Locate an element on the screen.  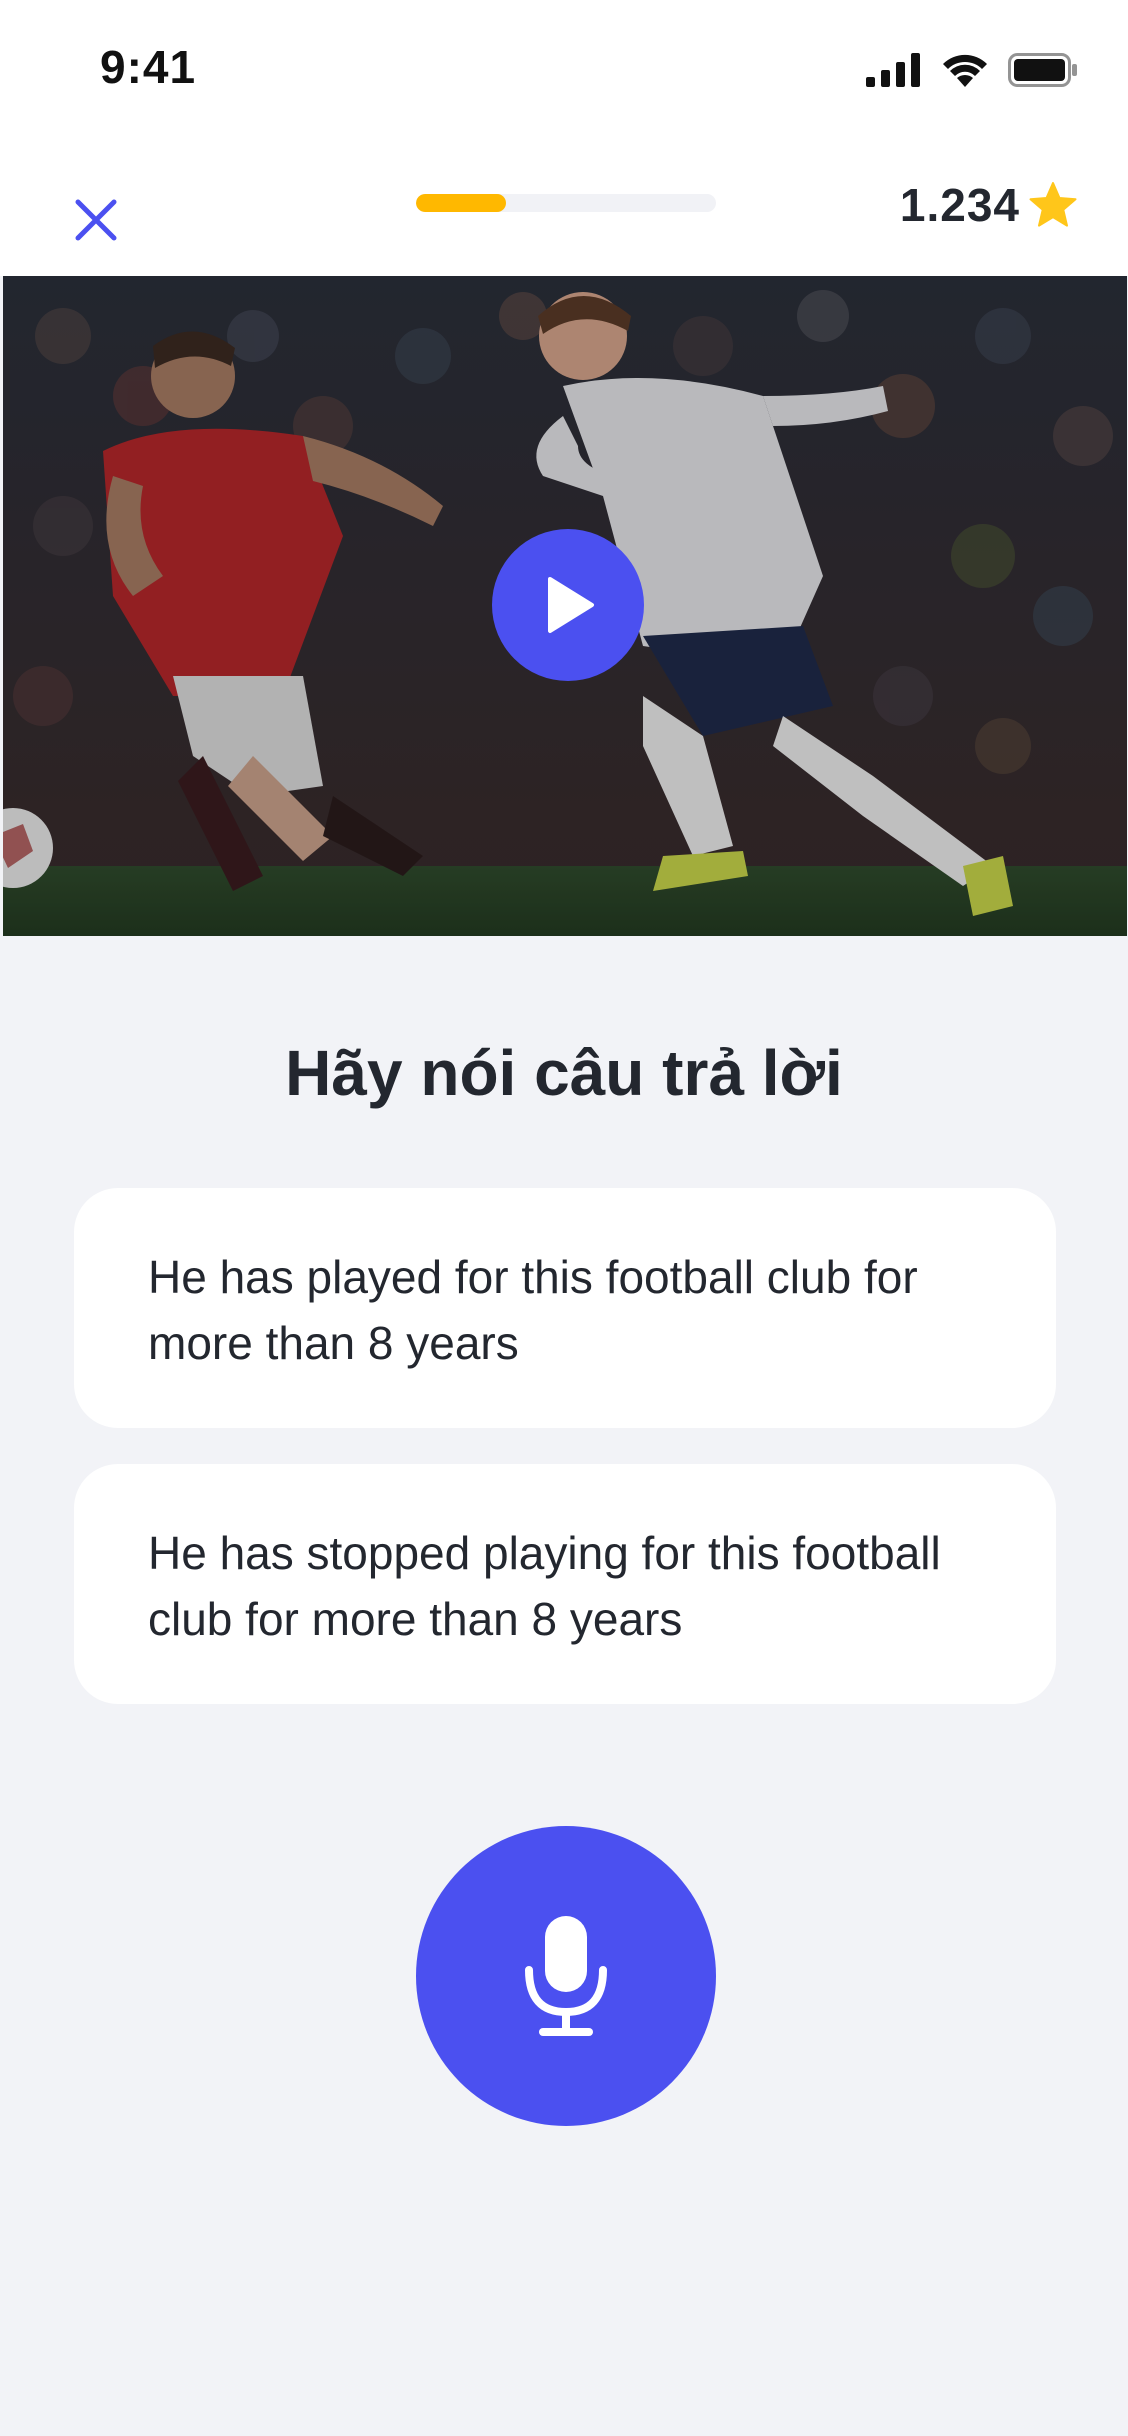
score-value: 1.234 is located at coordinates (959, 205).